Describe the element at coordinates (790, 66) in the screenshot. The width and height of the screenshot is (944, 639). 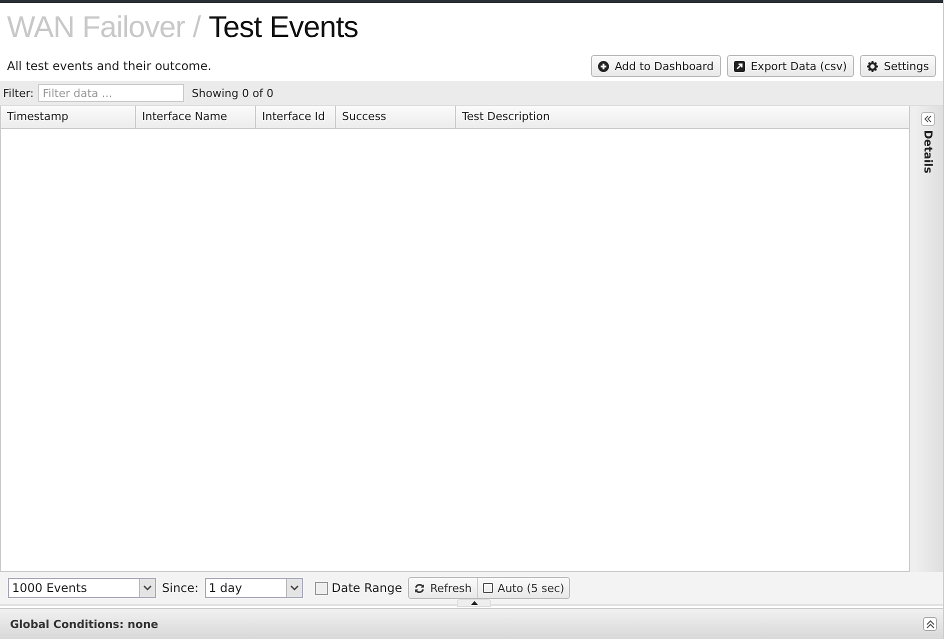
I see `toolbar-button: Export Data (csv)` at that location.